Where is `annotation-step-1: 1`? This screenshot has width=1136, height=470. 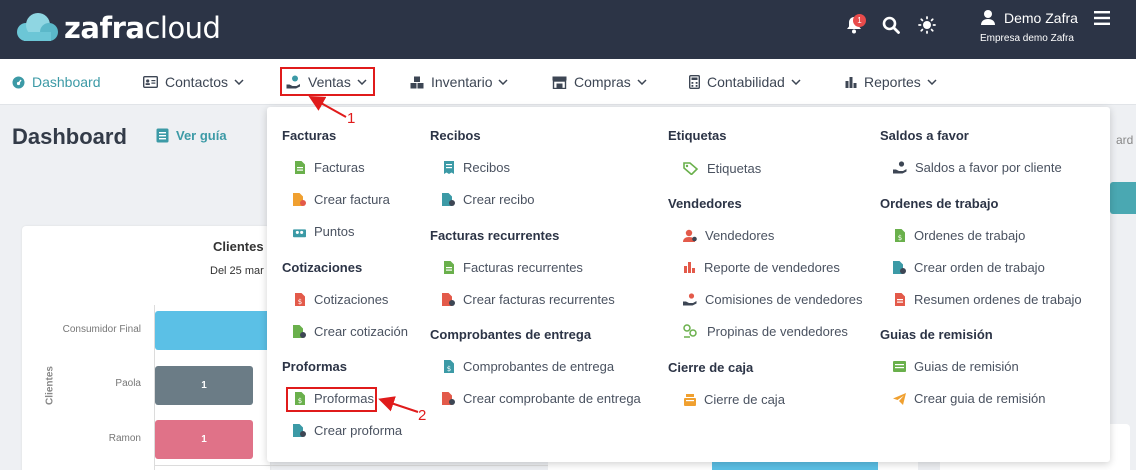
annotation-step-1: 1 is located at coordinates (351, 118).